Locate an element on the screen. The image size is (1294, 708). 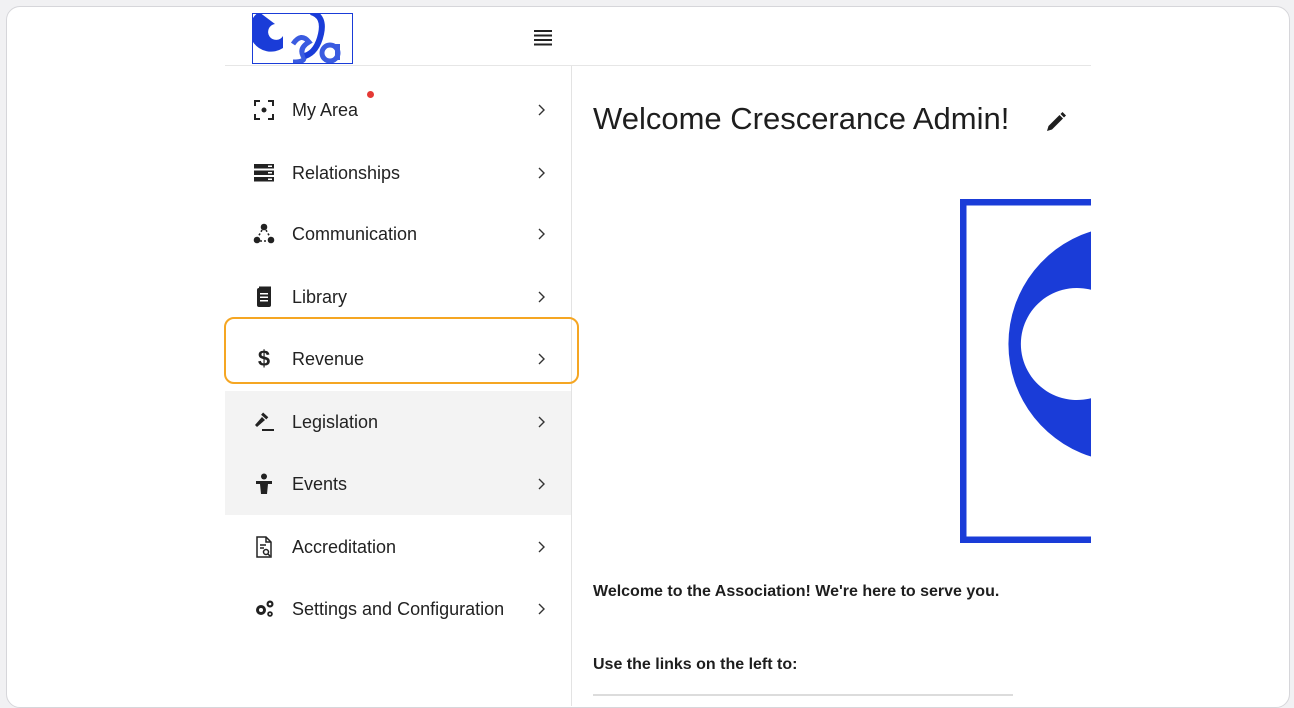
sidebar-item-settings: Settings and Configuration is located at coordinates (398, 609).